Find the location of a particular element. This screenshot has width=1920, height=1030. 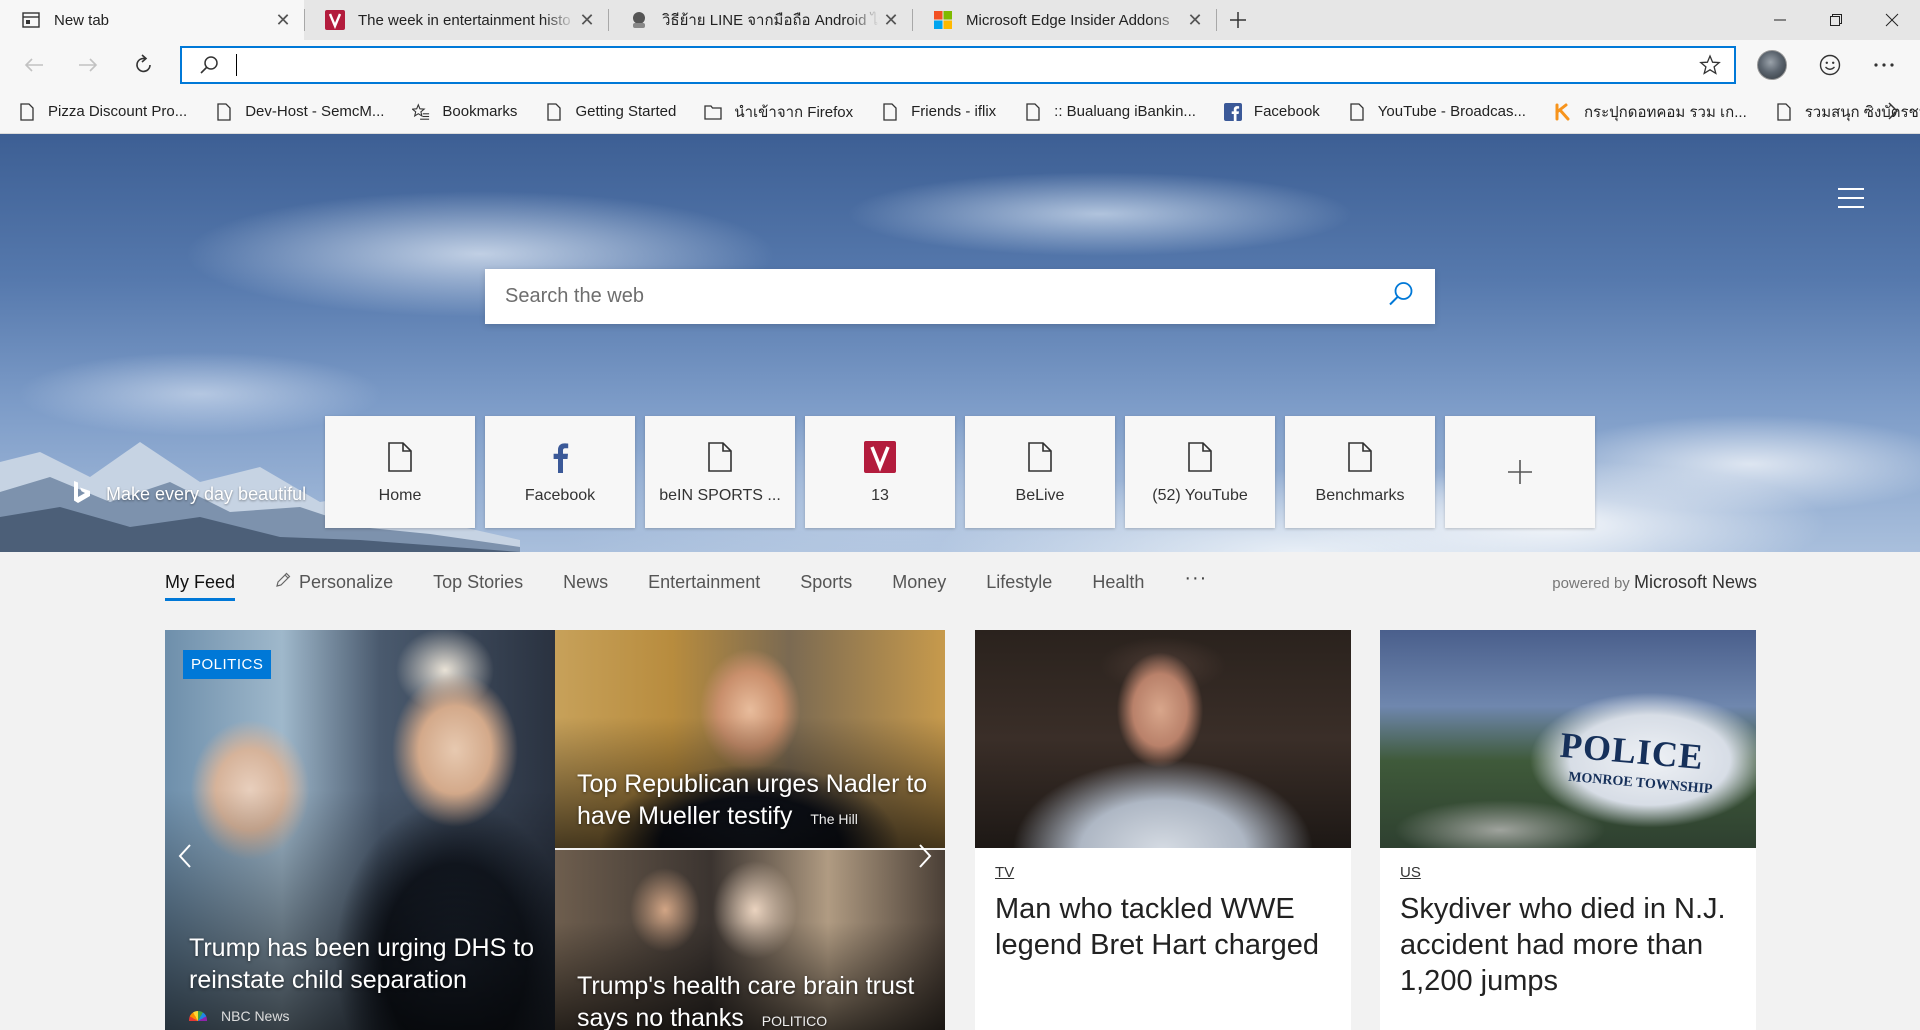

profile-button is located at coordinates (1772, 65).